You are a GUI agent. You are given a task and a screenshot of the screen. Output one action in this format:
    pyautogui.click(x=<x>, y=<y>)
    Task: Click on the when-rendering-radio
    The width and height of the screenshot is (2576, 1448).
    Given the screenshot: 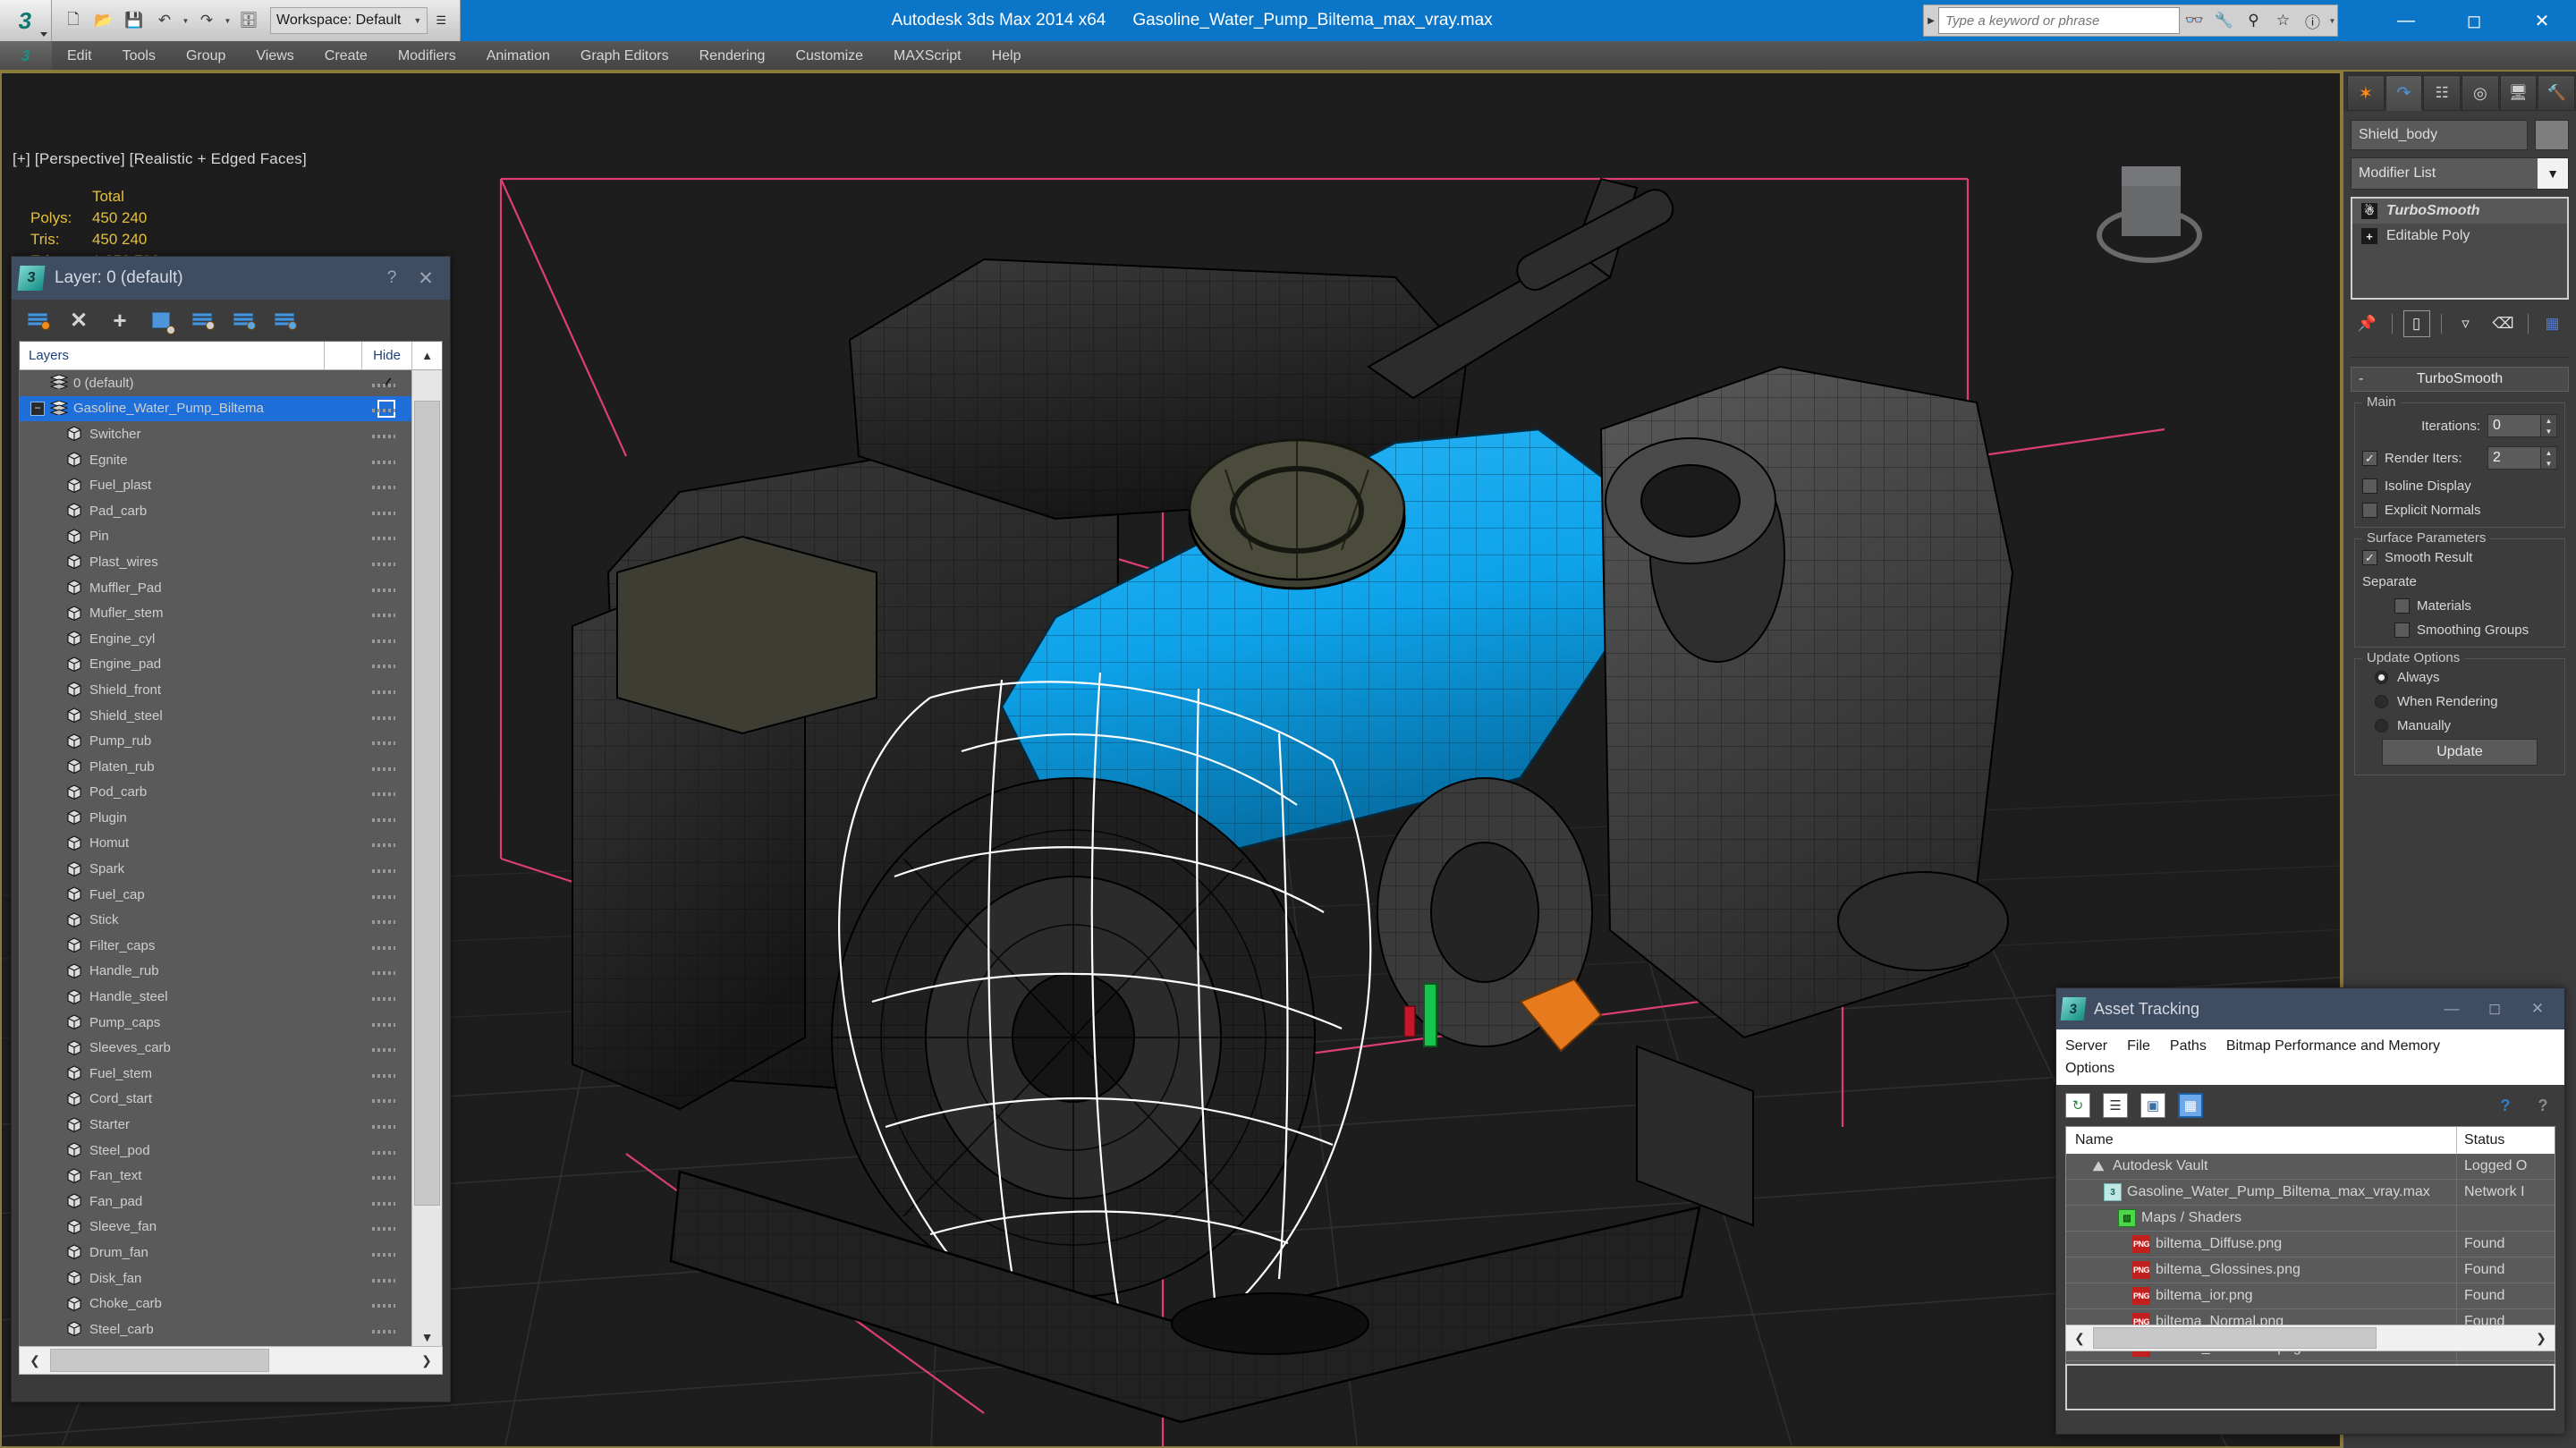 What is the action you would take?
    pyautogui.click(x=2381, y=701)
    